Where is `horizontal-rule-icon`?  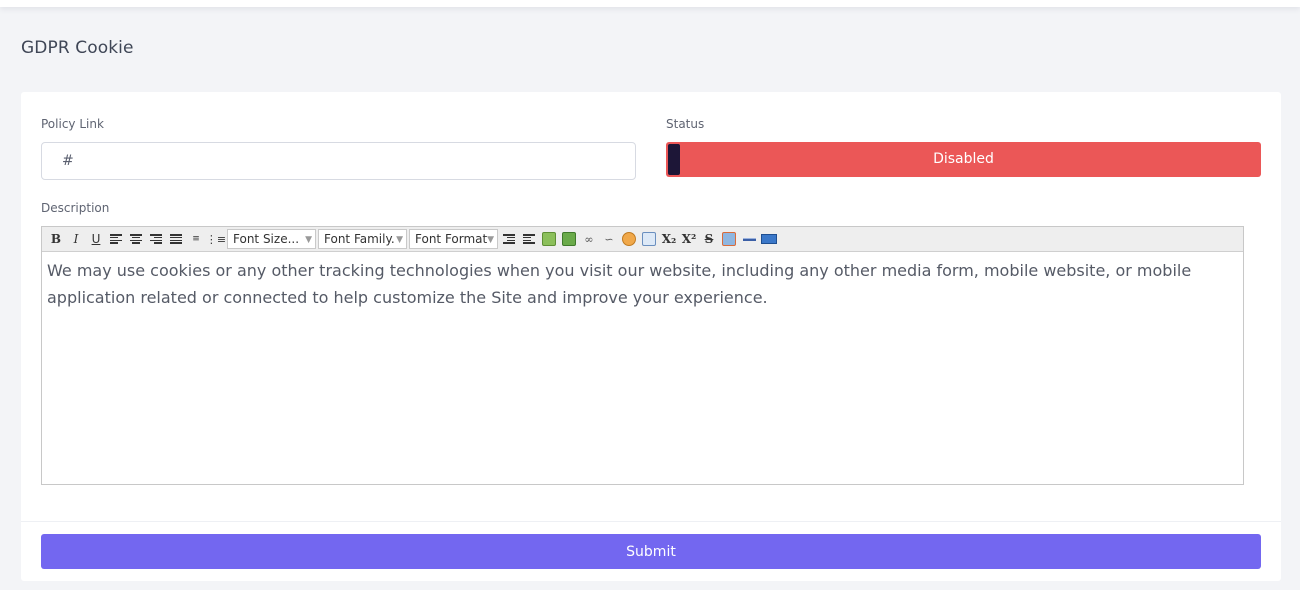 horizontal-rule-icon is located at coordinates (749, 239).